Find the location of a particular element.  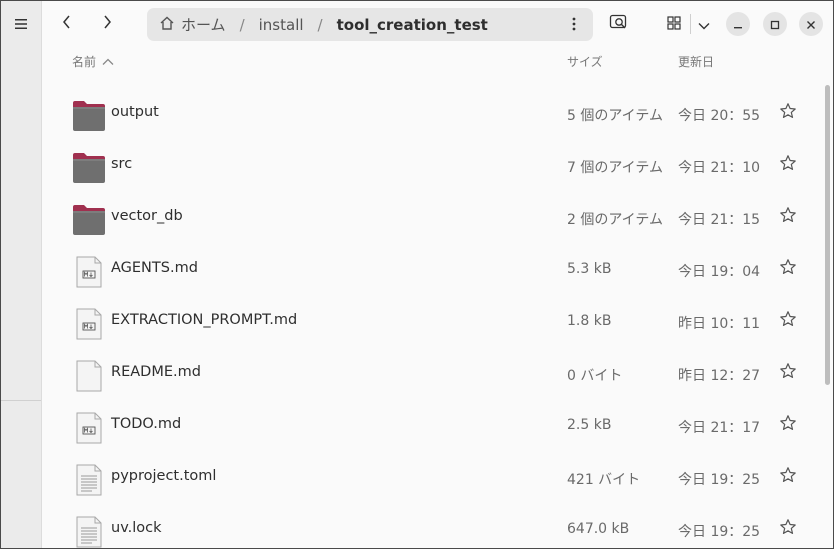

file-size: 0 バイト is located at coordinates (595, 376).